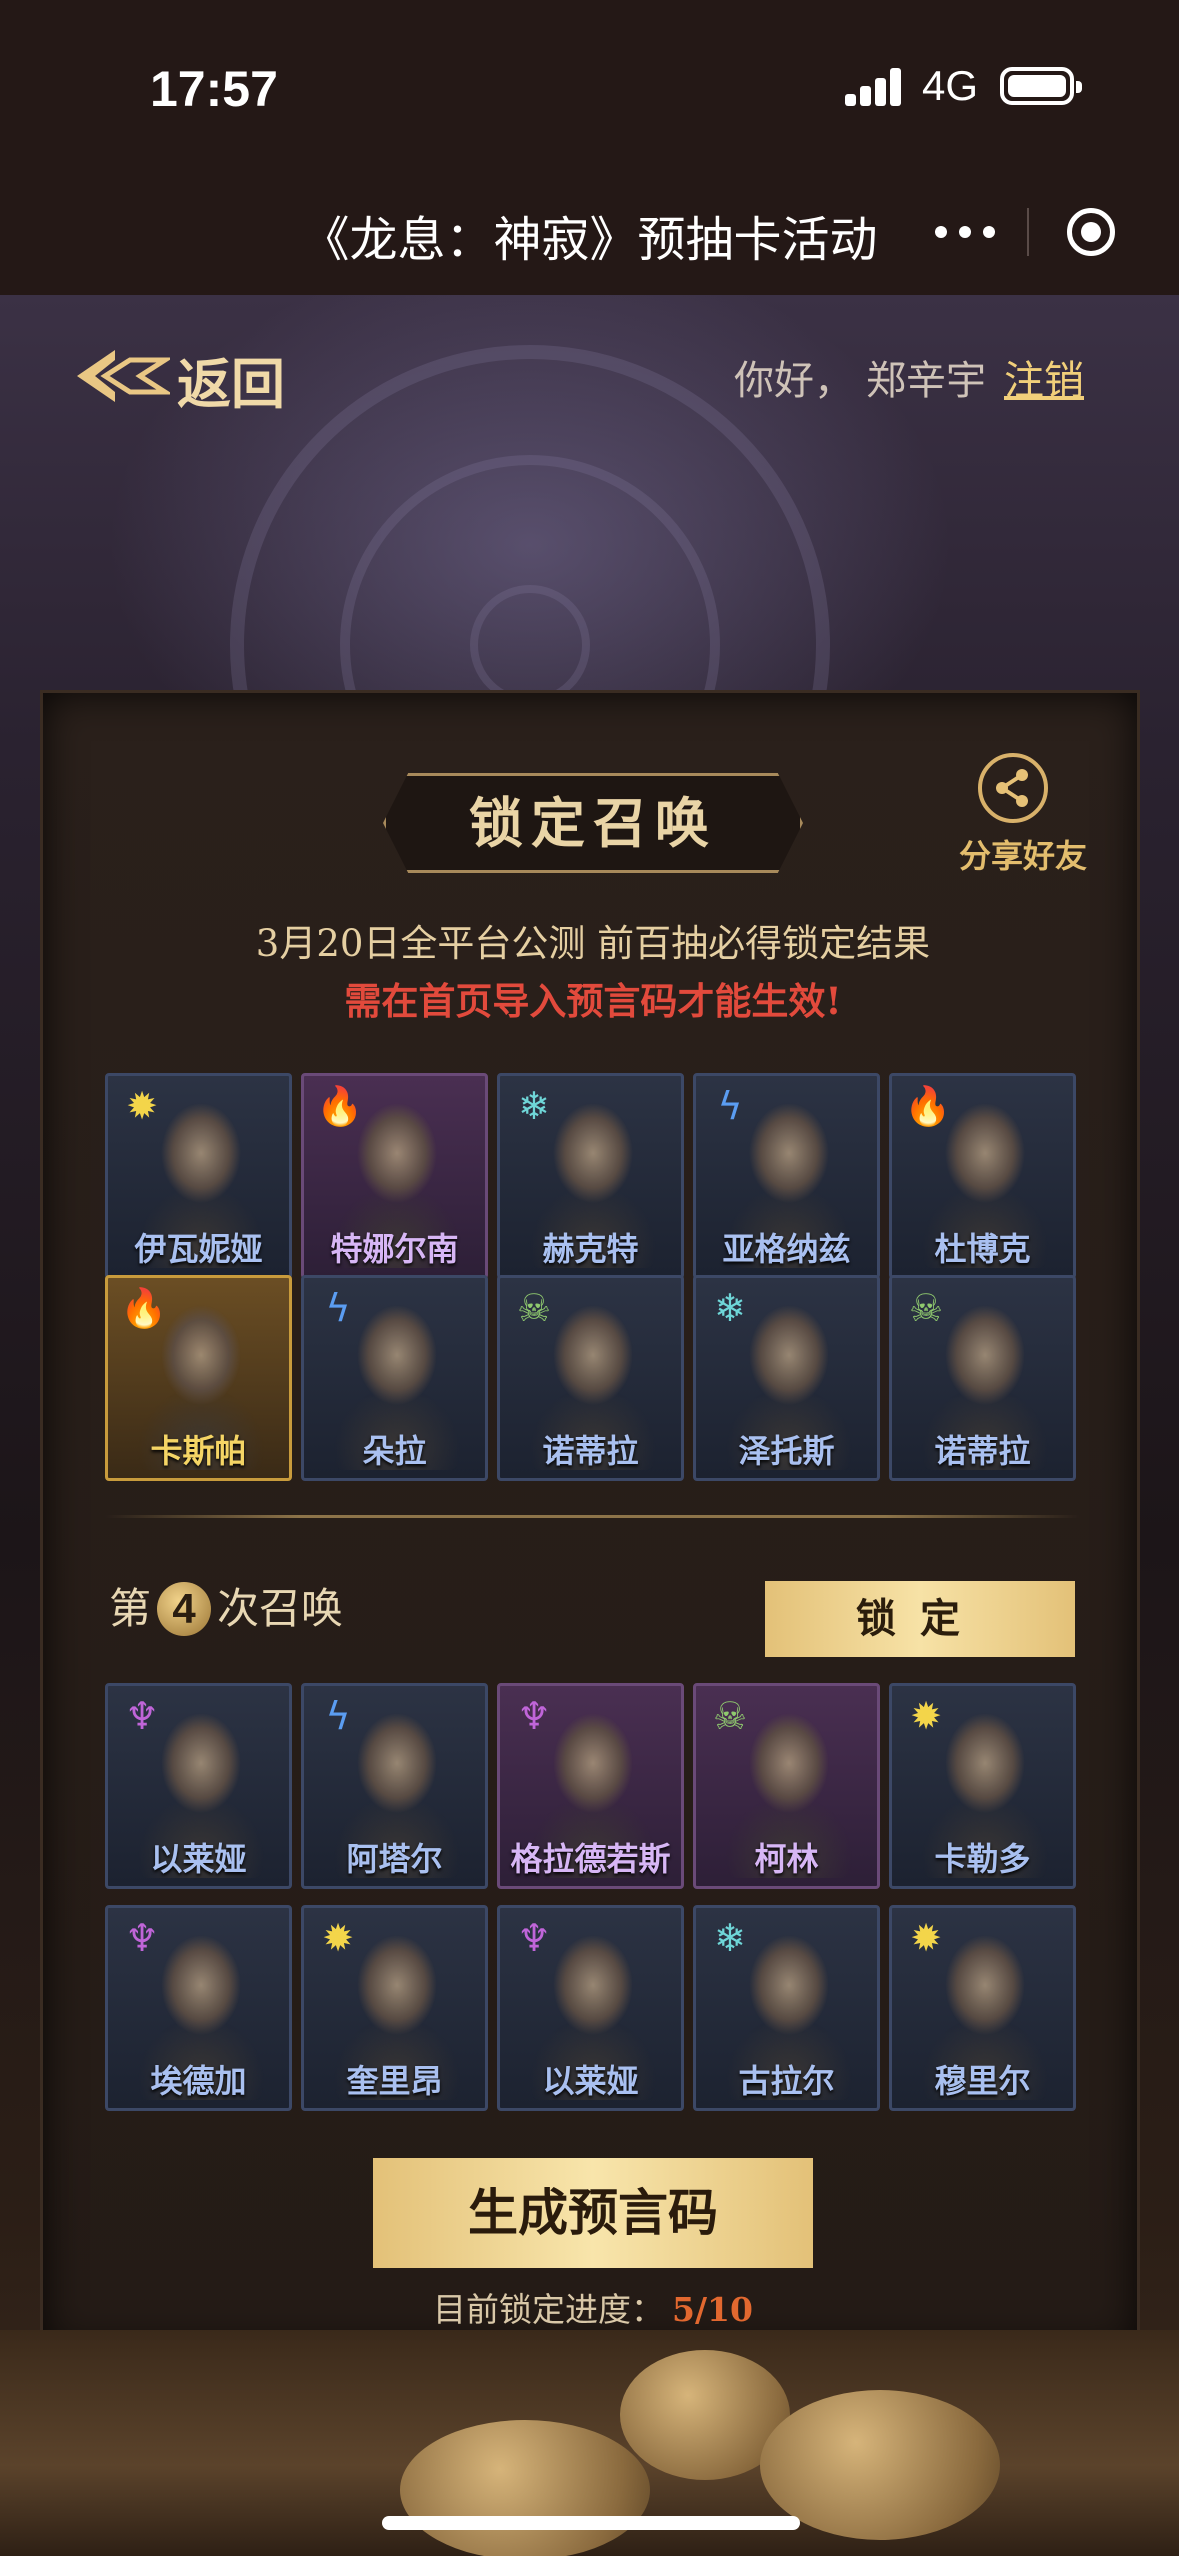 The image size is (1179, 2556). What do you see at coordinates (198, 2008) in the screenshot?
I see `hero-card: ♆ 埃德加` at bounding box center [198, 2008].